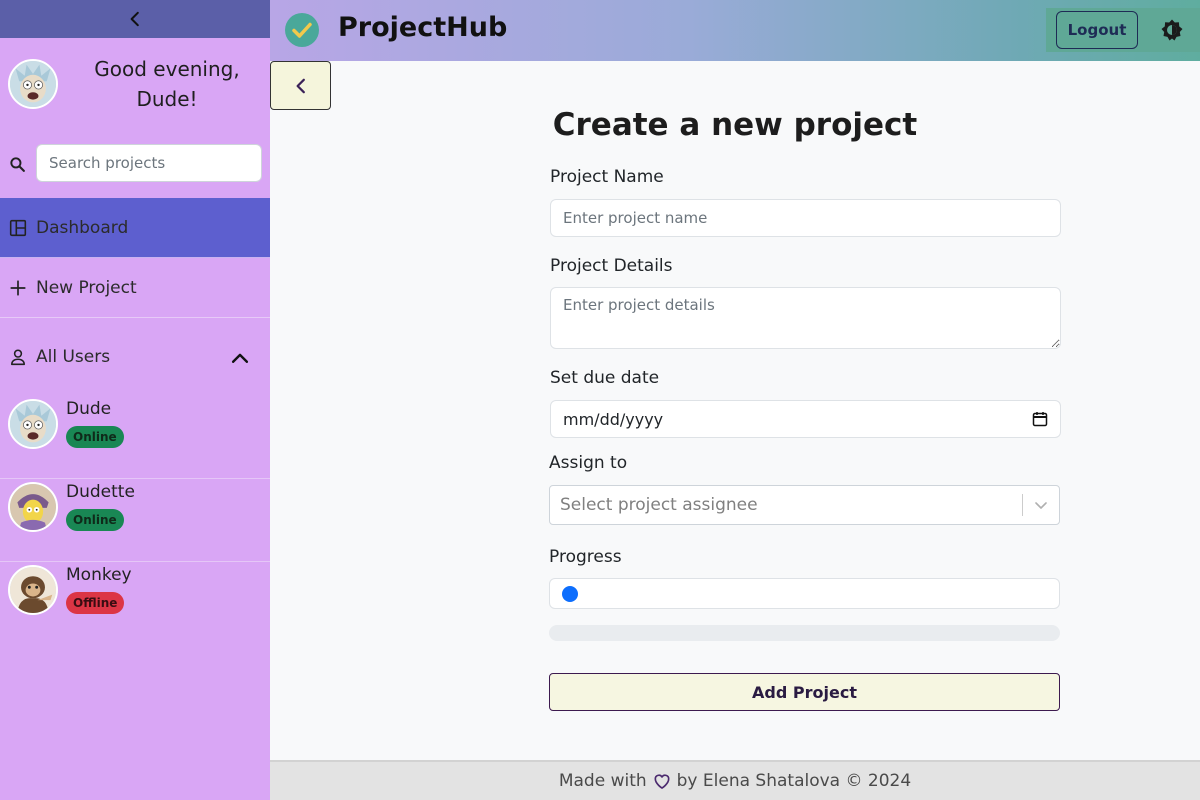 The width and height of the screenshot is (1200, 800). I want to click on header-actions: Logout, so click(1123, 30).